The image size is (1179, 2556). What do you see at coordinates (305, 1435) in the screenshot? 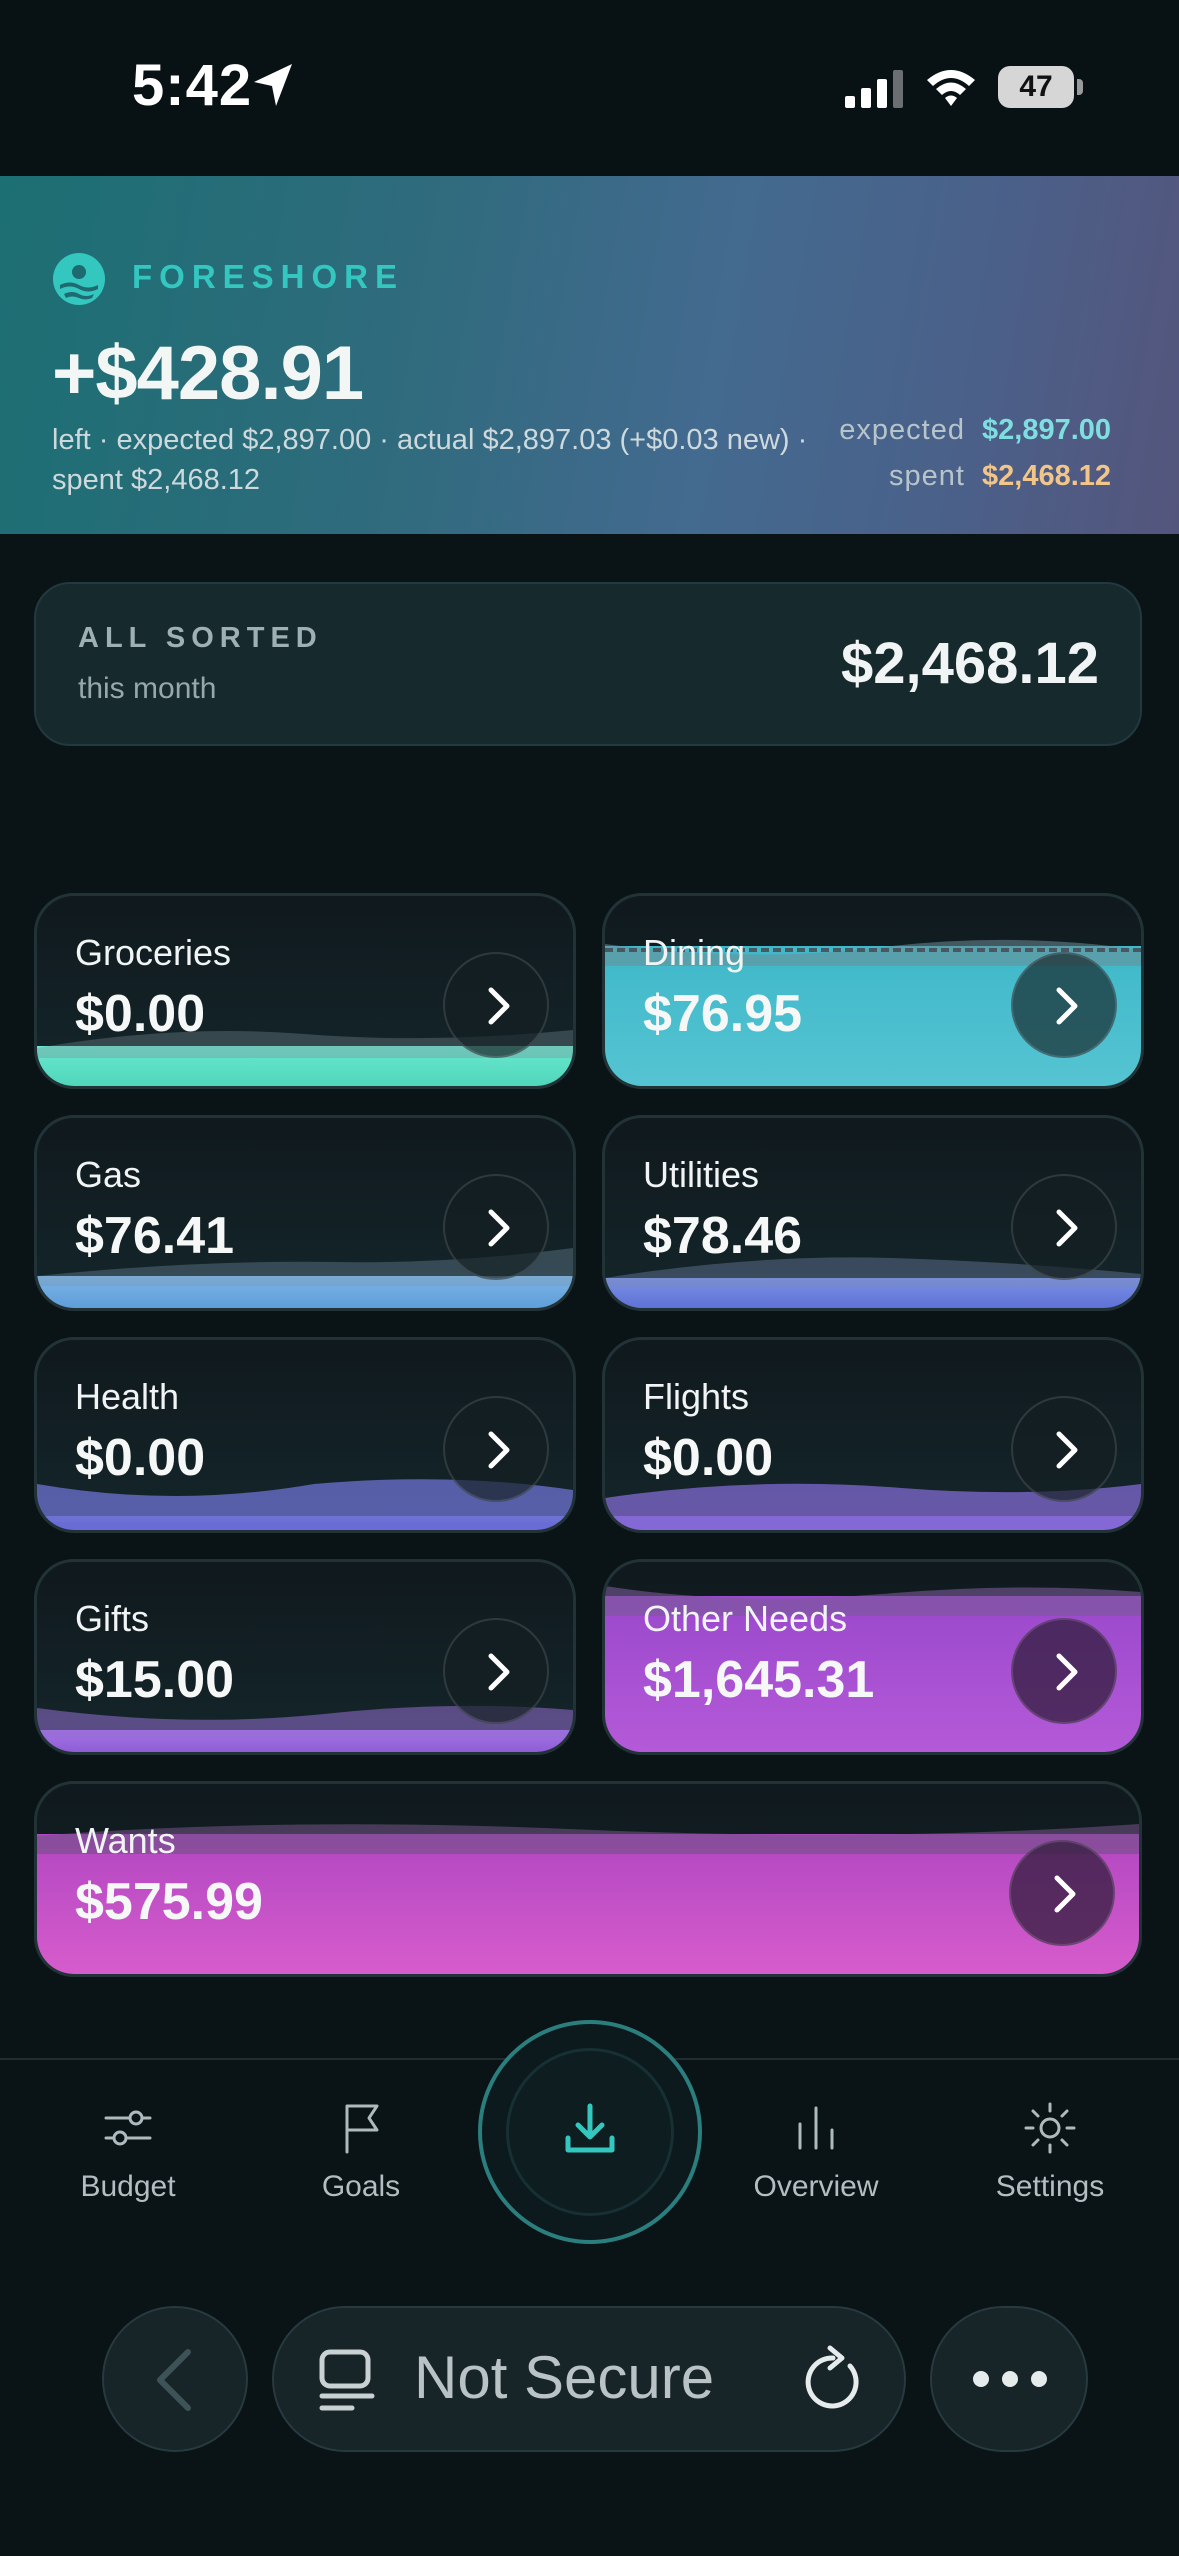
I see `category-card-health: Health $0.00` at bounding box center [305, 1435].